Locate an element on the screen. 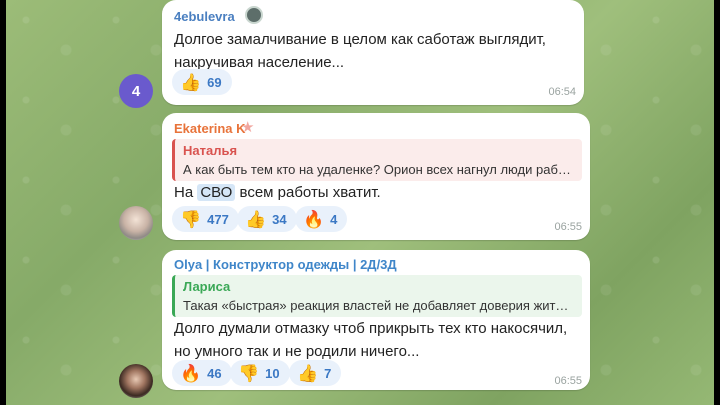 The width and height of the screenshot is (720, 405). reaction-count: 477 is located at coordinates (218, 219).